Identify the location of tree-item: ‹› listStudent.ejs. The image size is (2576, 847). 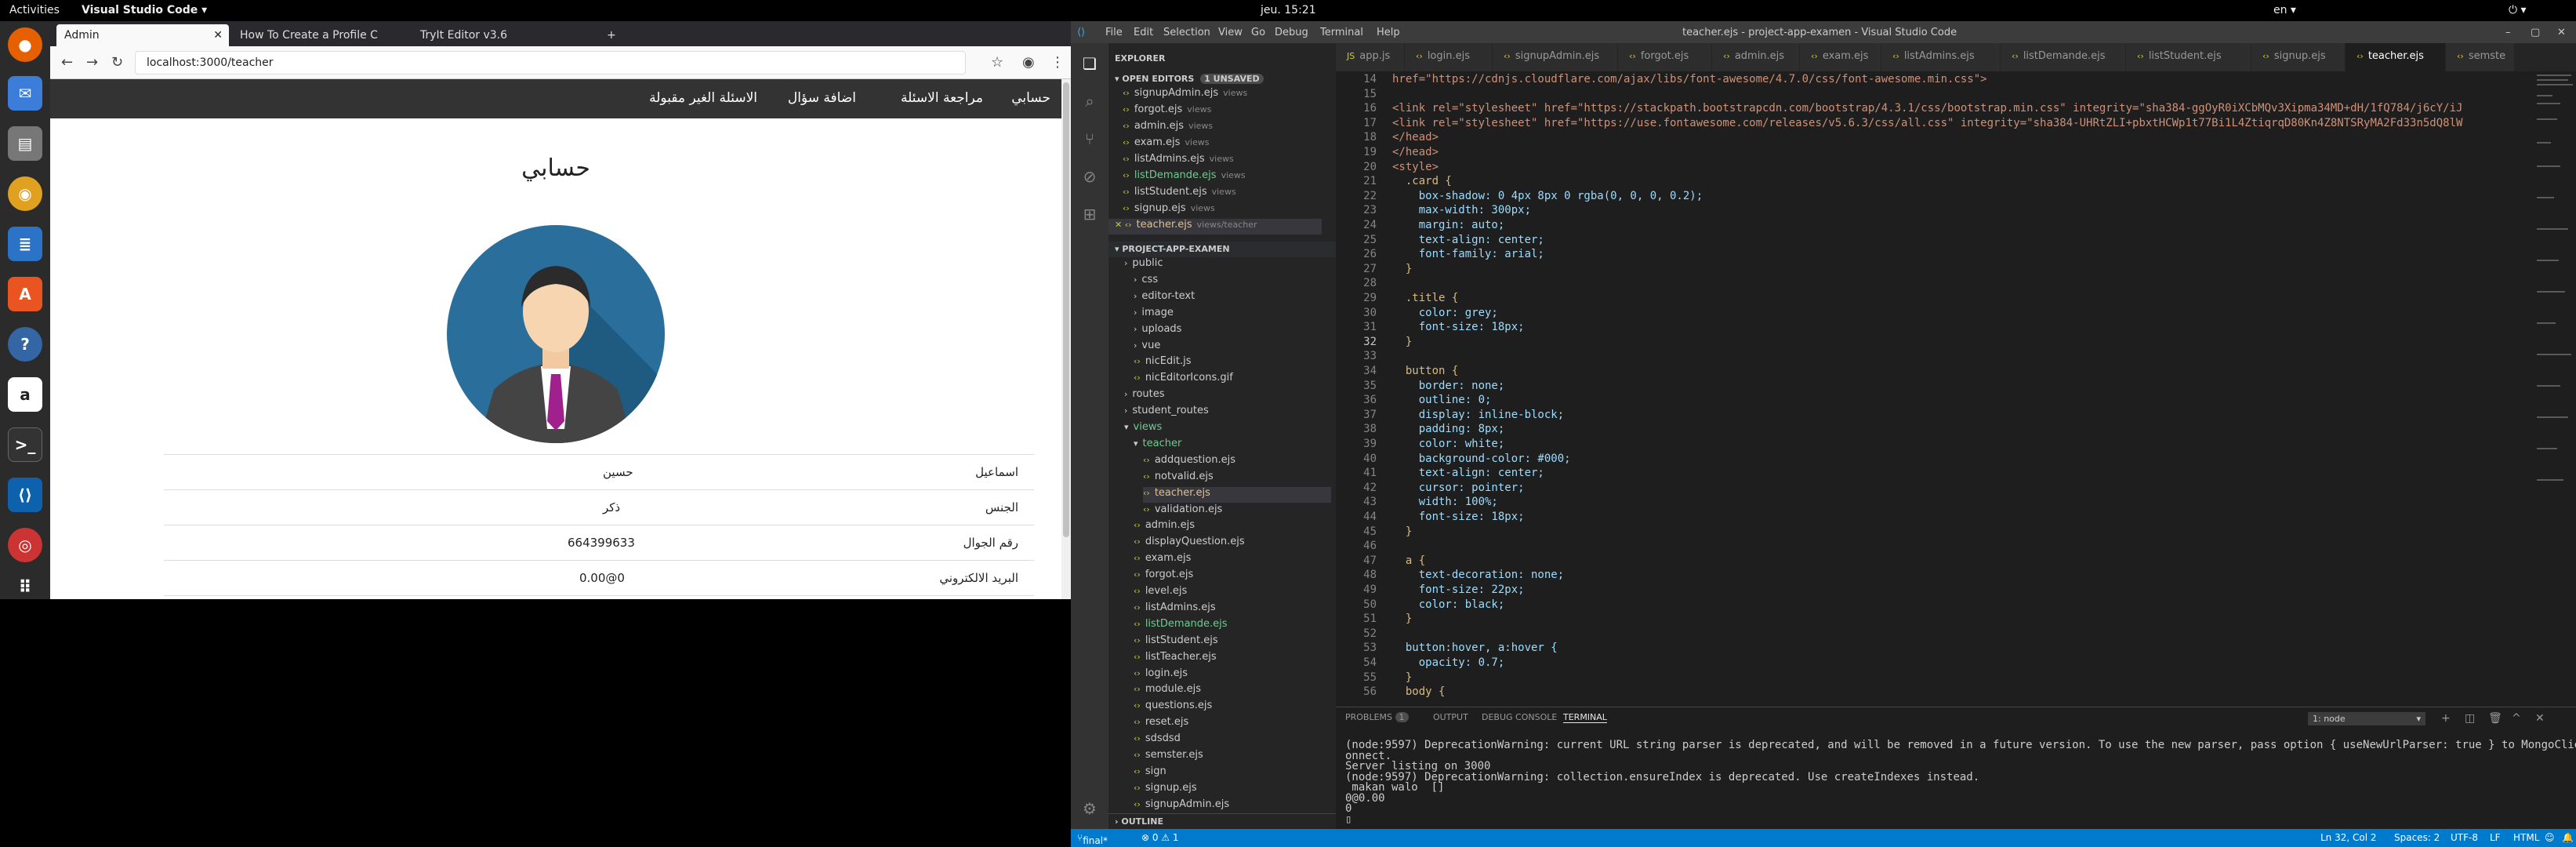
(1176, 642).